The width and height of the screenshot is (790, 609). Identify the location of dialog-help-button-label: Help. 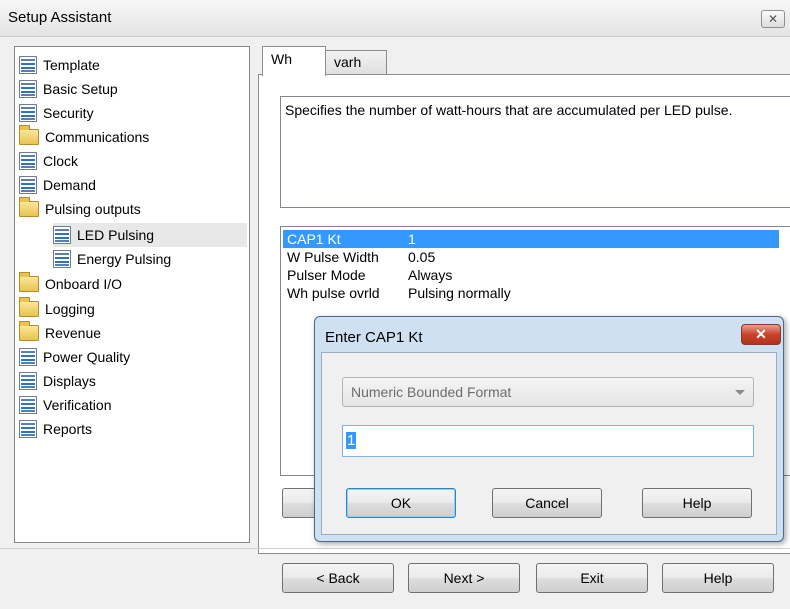
(697, 503).